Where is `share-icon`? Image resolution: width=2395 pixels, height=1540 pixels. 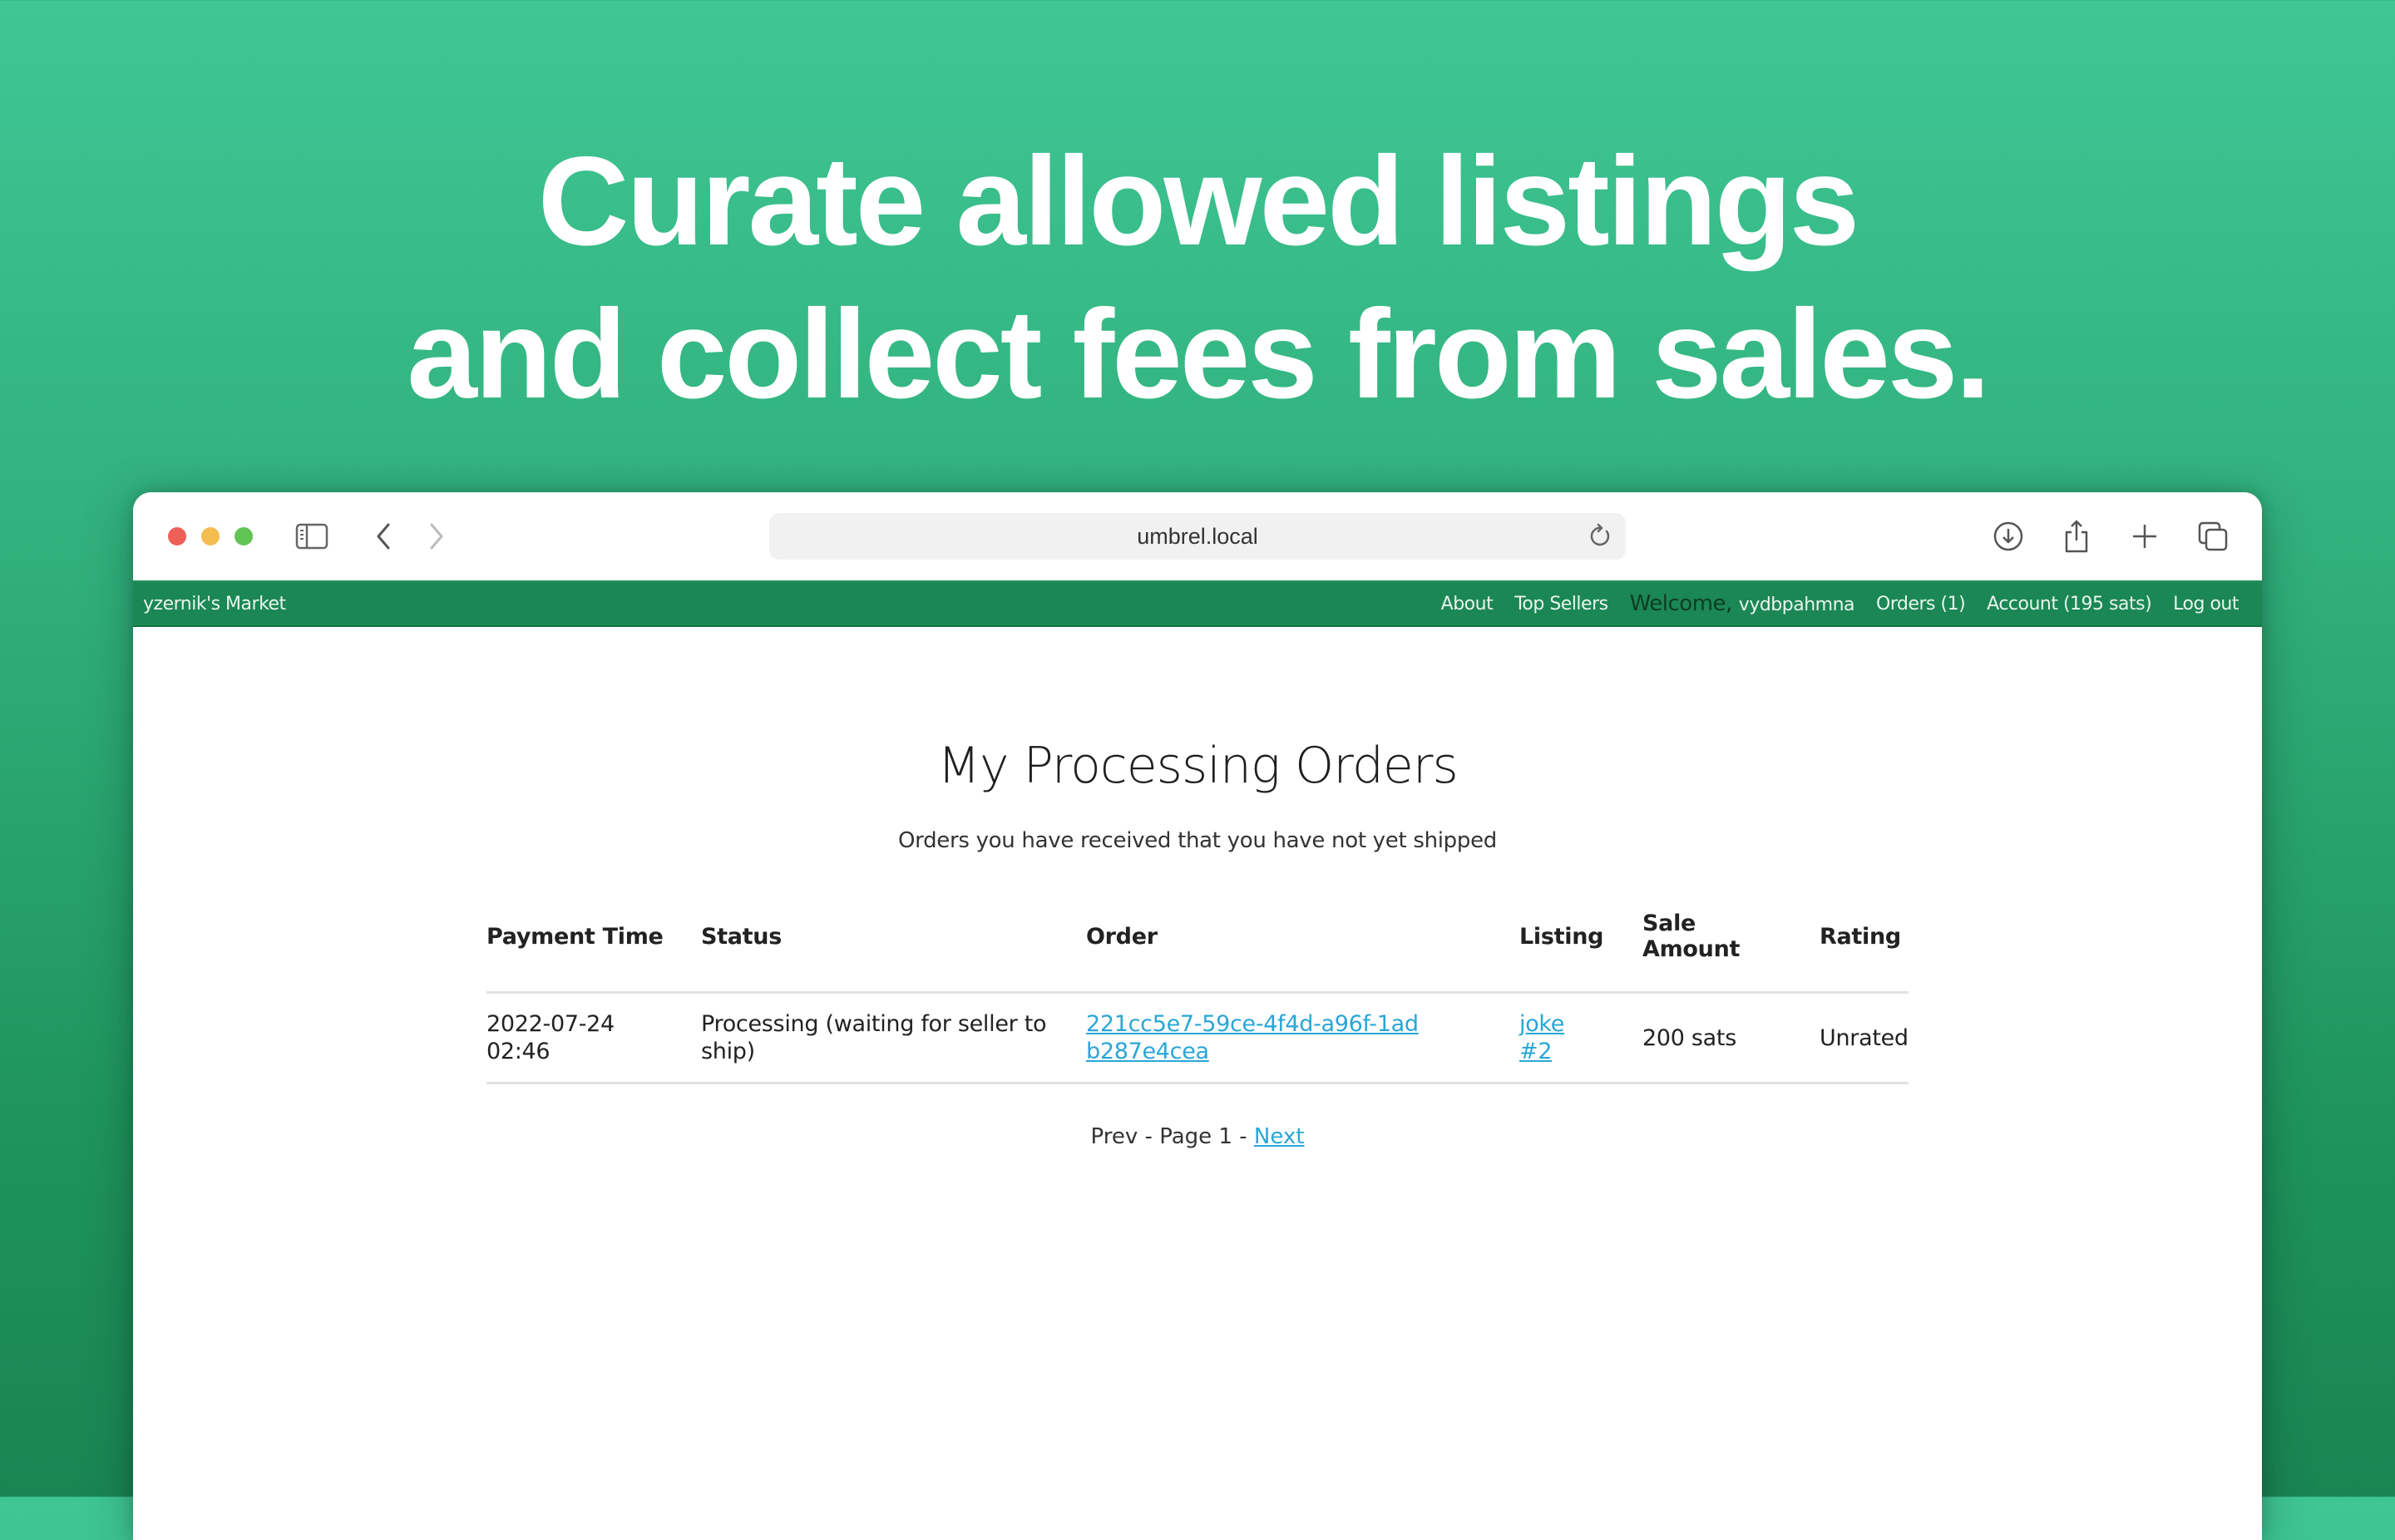 share-icon is located at coordinates (2076, 536).